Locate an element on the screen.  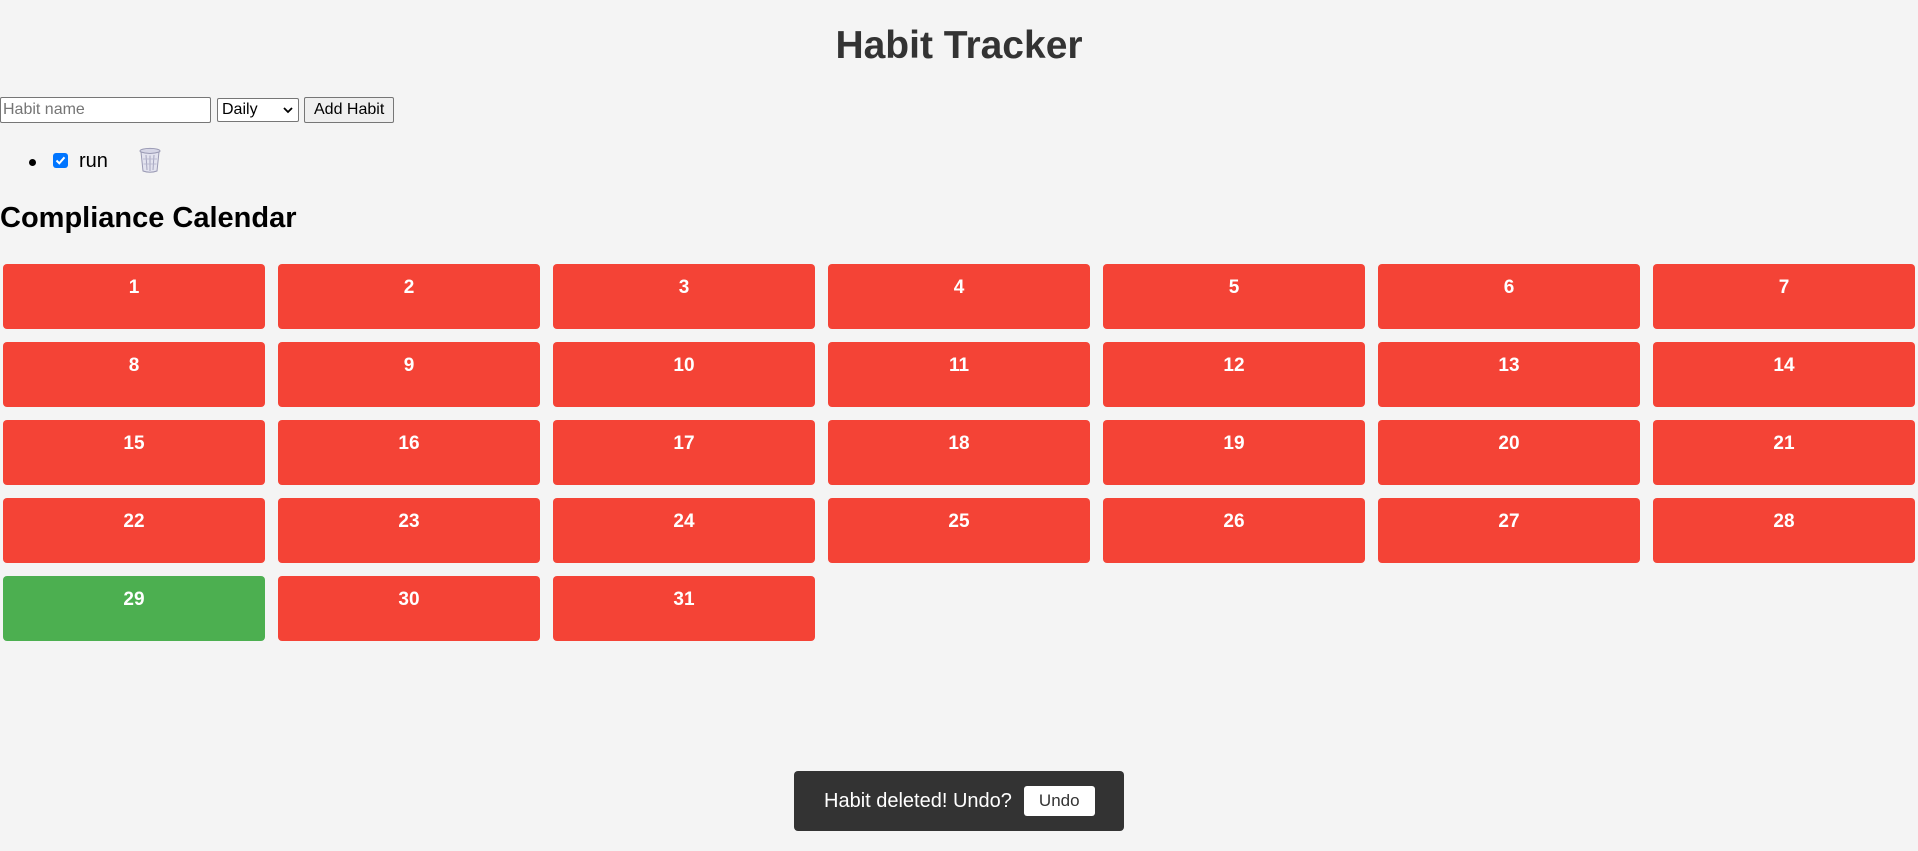
calendar-day: 15 is located at coordinates (134, 452).